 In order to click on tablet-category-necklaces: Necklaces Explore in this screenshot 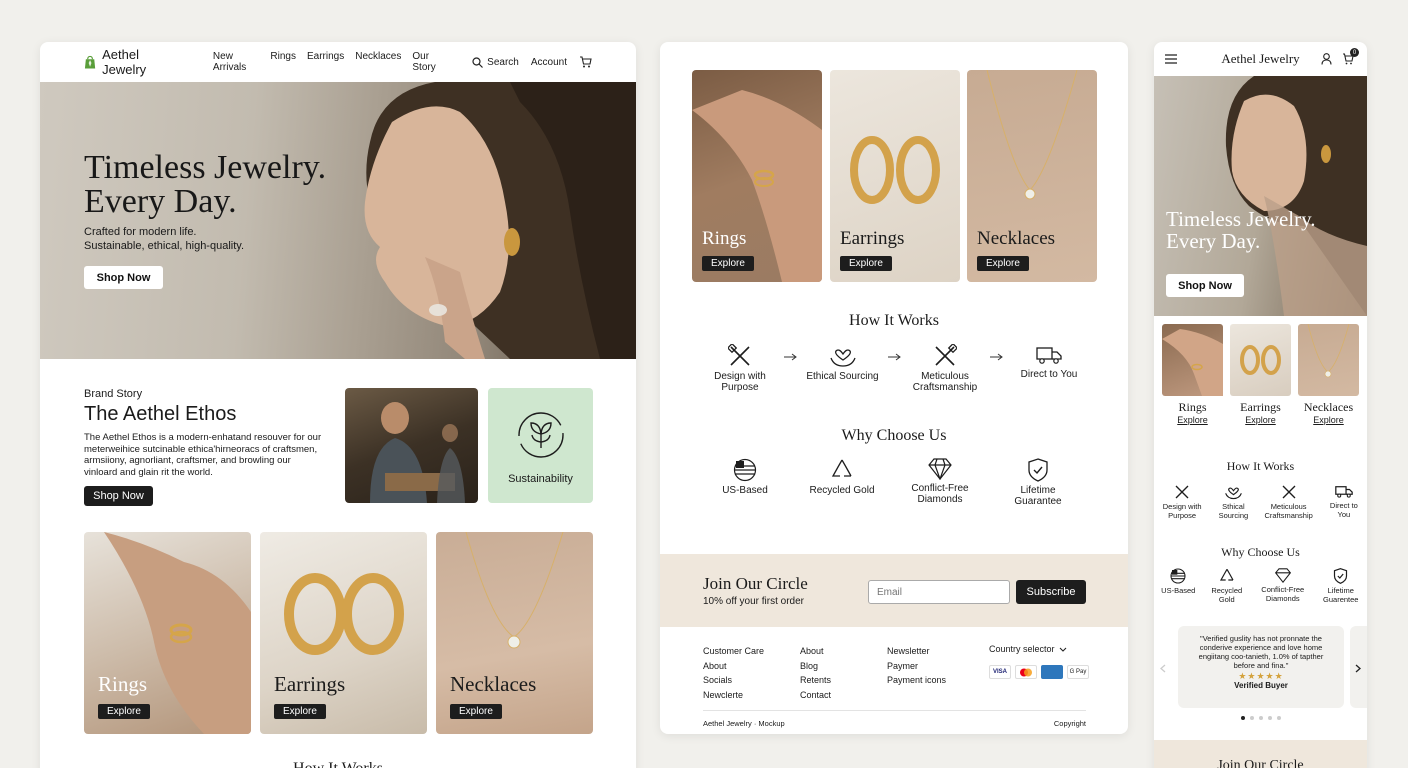, I will do `click(1032, 176)`.